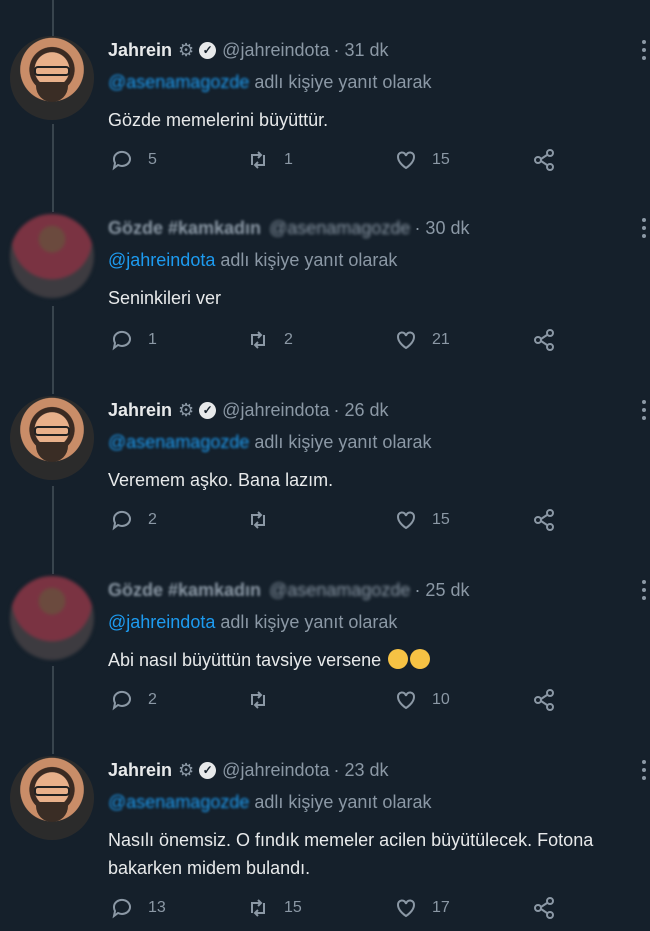 This screenshot has width=650, height=931. What do you see at coordinates (221, 480) in the screenshot?
I see `tweet-text: Veremem aşko. Bana lazım.` at bounding box center [221, 480].